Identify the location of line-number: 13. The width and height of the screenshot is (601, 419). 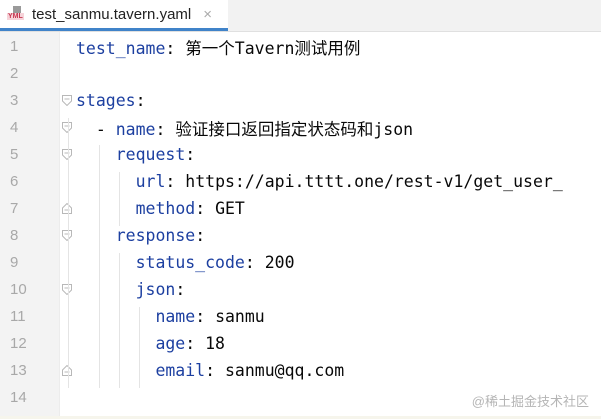
(18, 370).